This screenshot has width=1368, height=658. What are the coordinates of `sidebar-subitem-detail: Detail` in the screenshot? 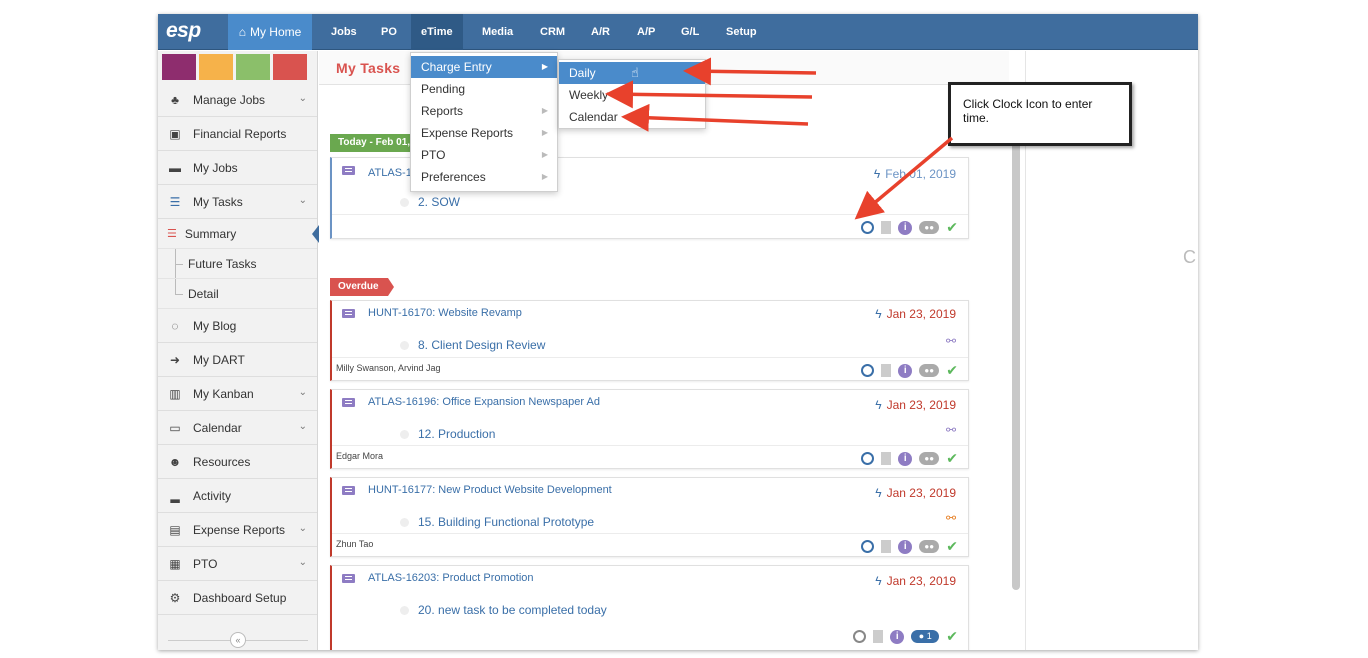 It's located at (237, 294).